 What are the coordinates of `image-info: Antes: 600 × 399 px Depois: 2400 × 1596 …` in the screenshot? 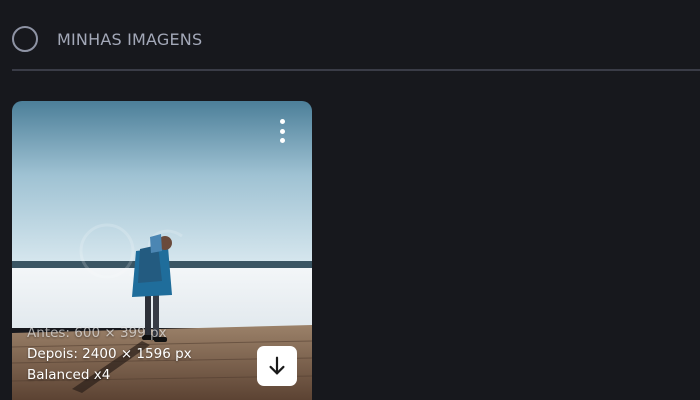 It's located at (109, 354).